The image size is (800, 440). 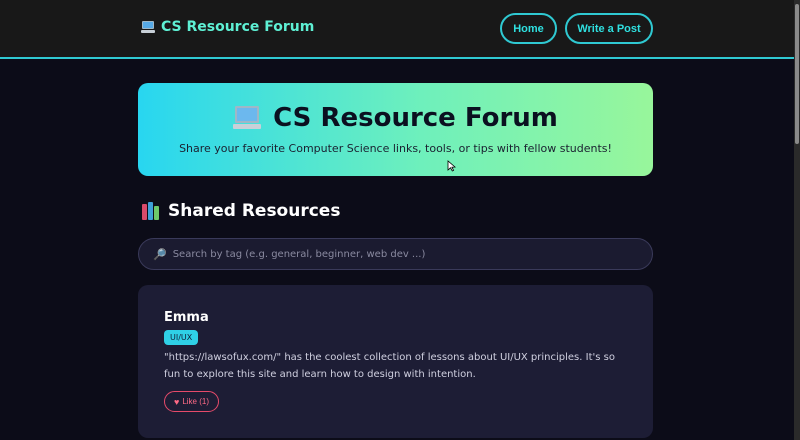 I want to click on mouse-cursor-icon, so click(x=451, y=166).